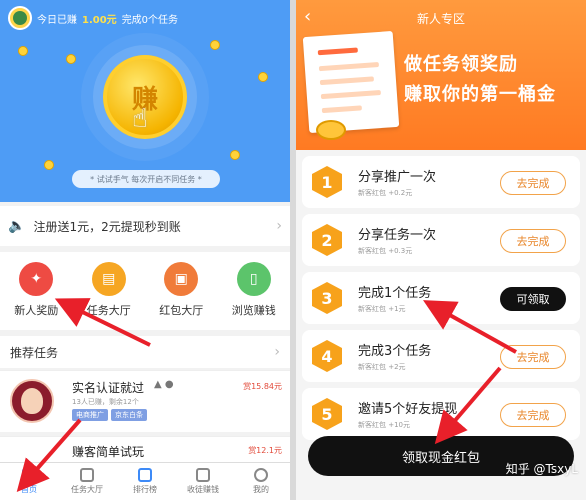 The height and width of the screenshot is (500, 586). Describe the element at coordinates (57, 20) in the screenshot. I see `earned-prefix: 今日已赚` at that location.